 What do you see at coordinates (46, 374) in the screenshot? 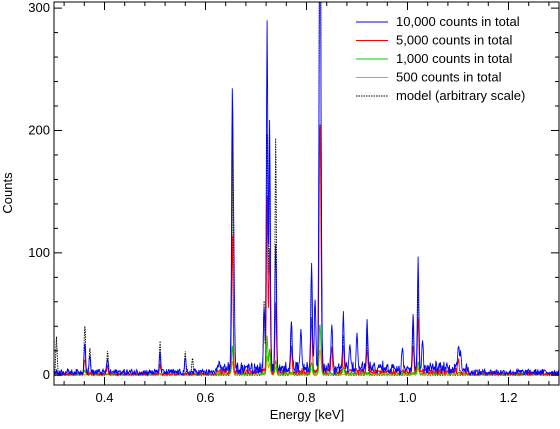
I see `y-tick-label: 0` at bounding box center [46, 374].